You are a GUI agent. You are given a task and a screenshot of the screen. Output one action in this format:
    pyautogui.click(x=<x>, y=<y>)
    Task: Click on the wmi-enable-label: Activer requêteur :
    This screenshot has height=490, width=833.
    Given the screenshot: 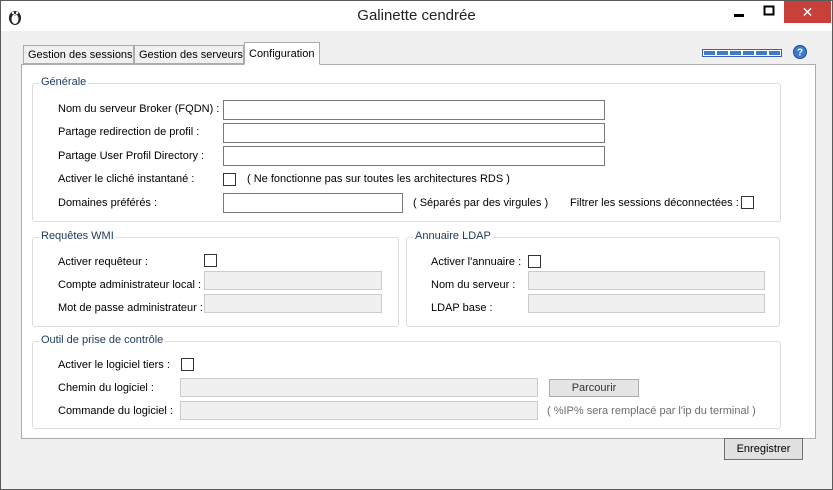 What is the action you would take?
    pyautogui.click(x=103, y=262)
    